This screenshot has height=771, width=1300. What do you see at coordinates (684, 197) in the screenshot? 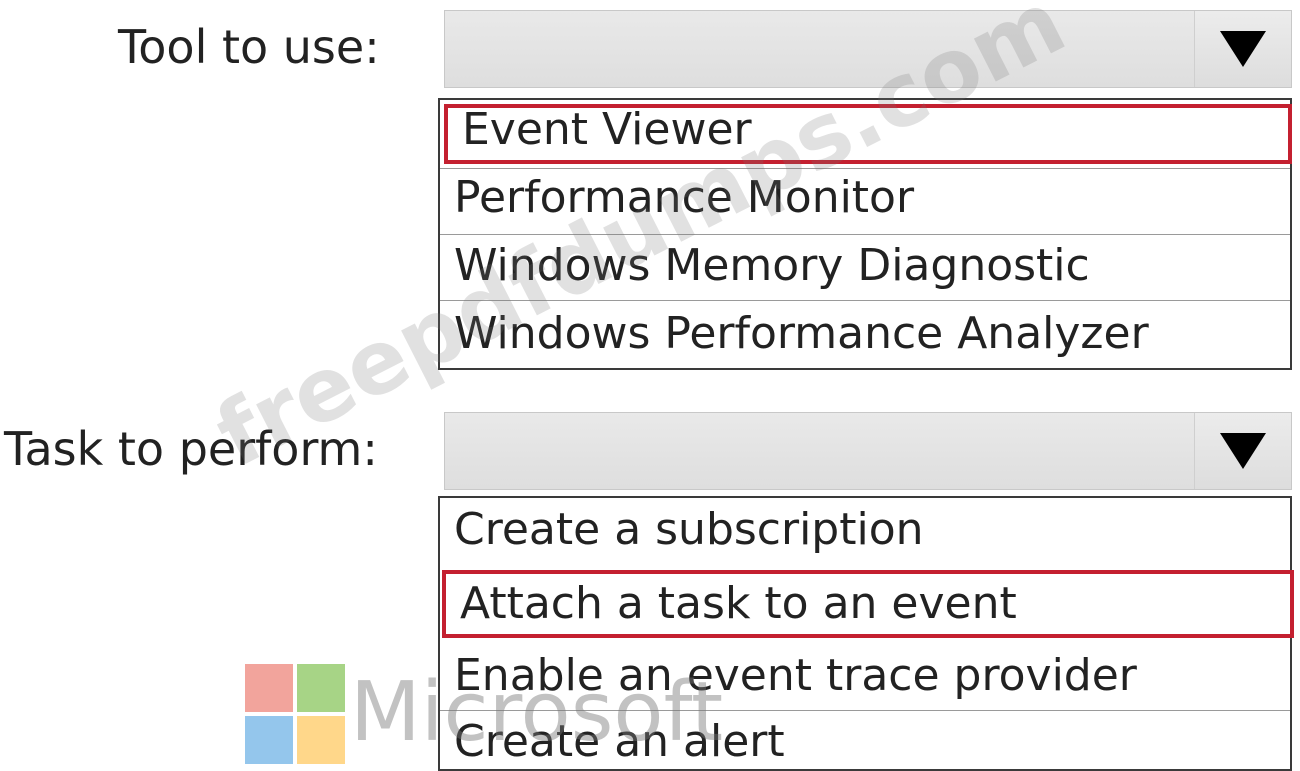
I see `option-label: Performance Monitor` at bounding box center [684, 197].